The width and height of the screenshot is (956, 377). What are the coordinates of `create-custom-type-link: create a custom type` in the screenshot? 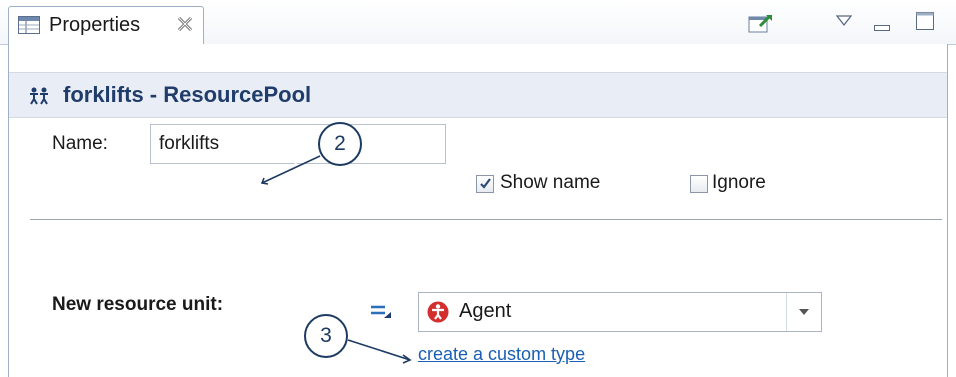 It's located at (501, 354).